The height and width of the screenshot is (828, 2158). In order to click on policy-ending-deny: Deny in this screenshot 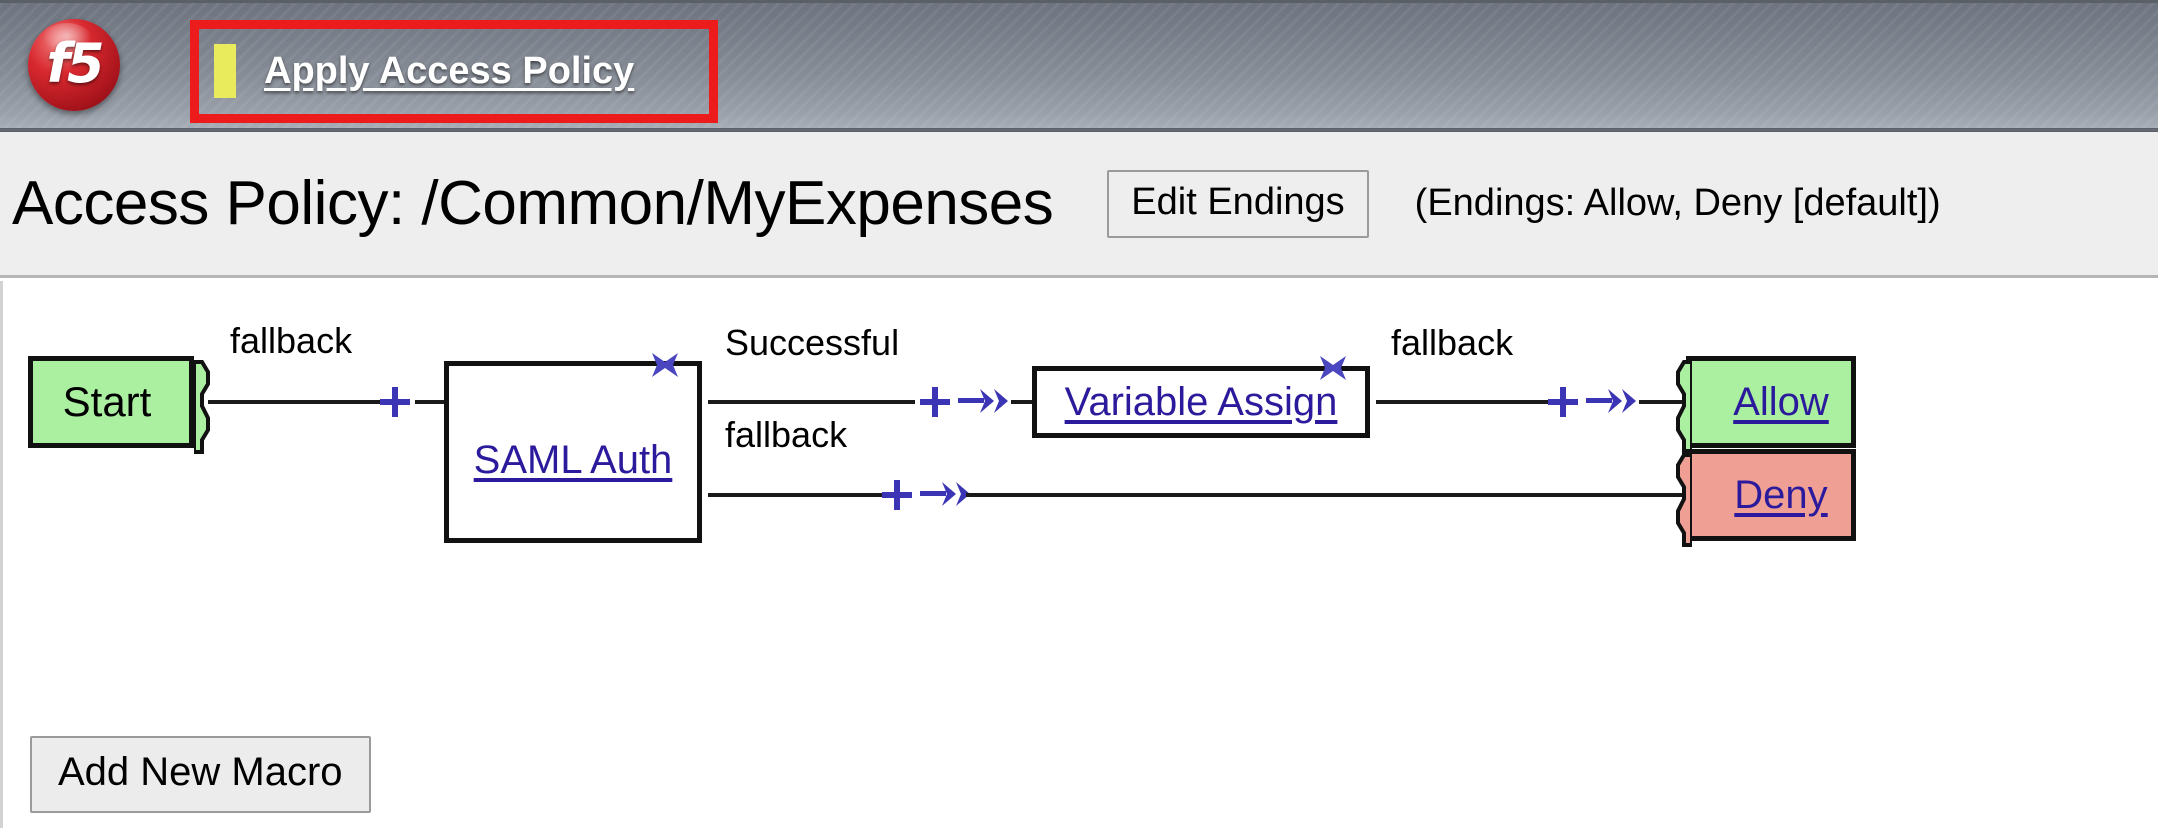, I will do `click(1766, 498)`.